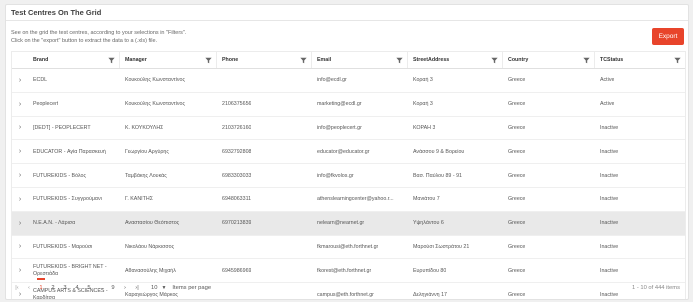 This screenshot has height=302, width=693. What do you see at coordinates (147, 151) in the screenshot?
I see `manager-cell: Γεωργίου Αργύρης` at bounding box center [147, 151].